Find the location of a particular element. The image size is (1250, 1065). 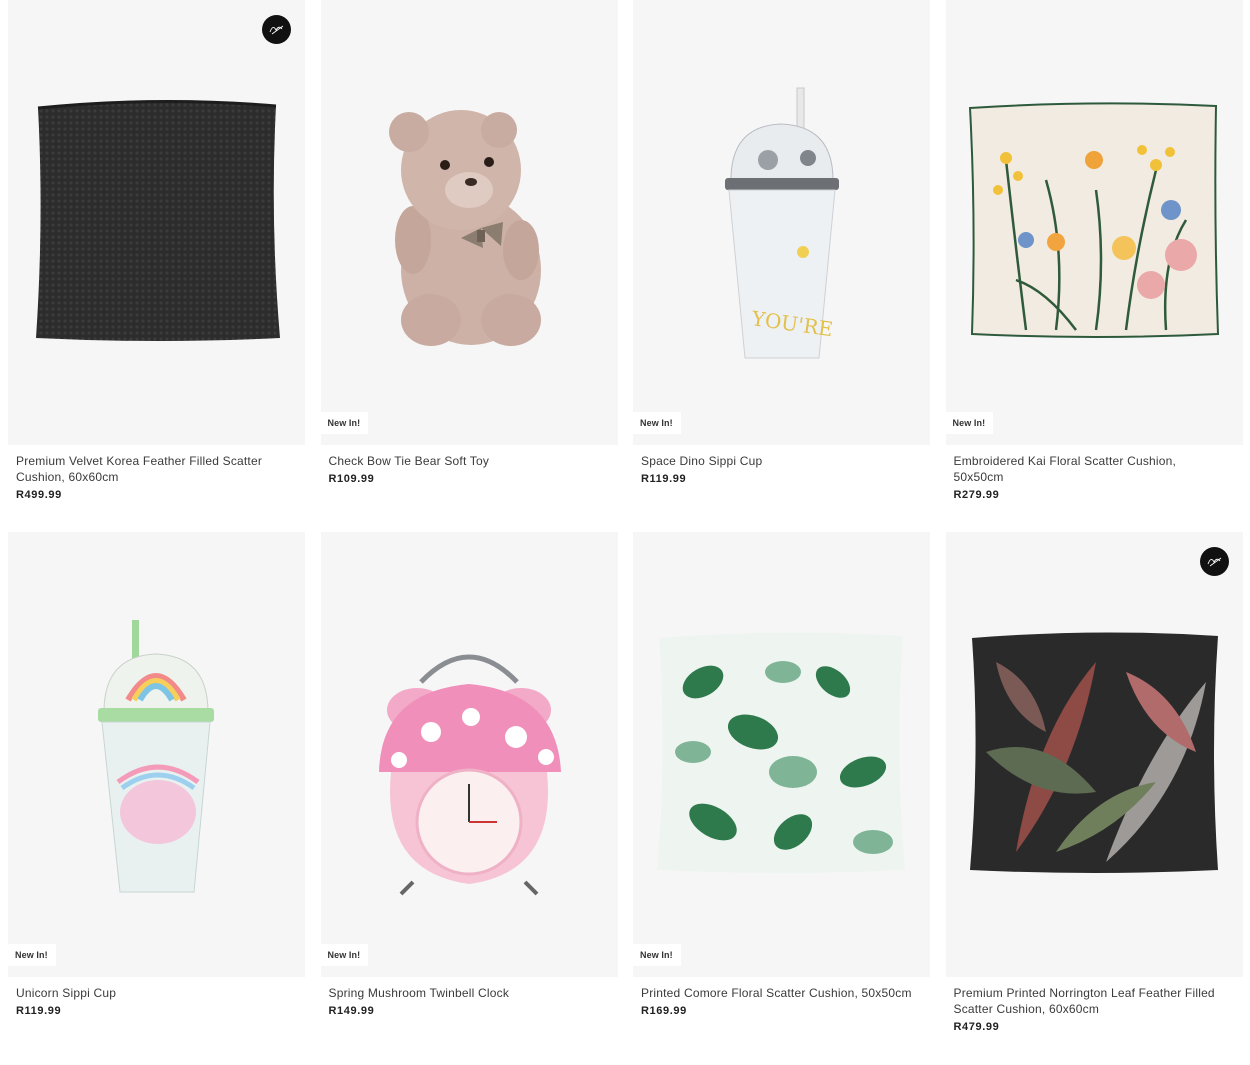

product-price: R499.99 is located at coordinates (39, 495).